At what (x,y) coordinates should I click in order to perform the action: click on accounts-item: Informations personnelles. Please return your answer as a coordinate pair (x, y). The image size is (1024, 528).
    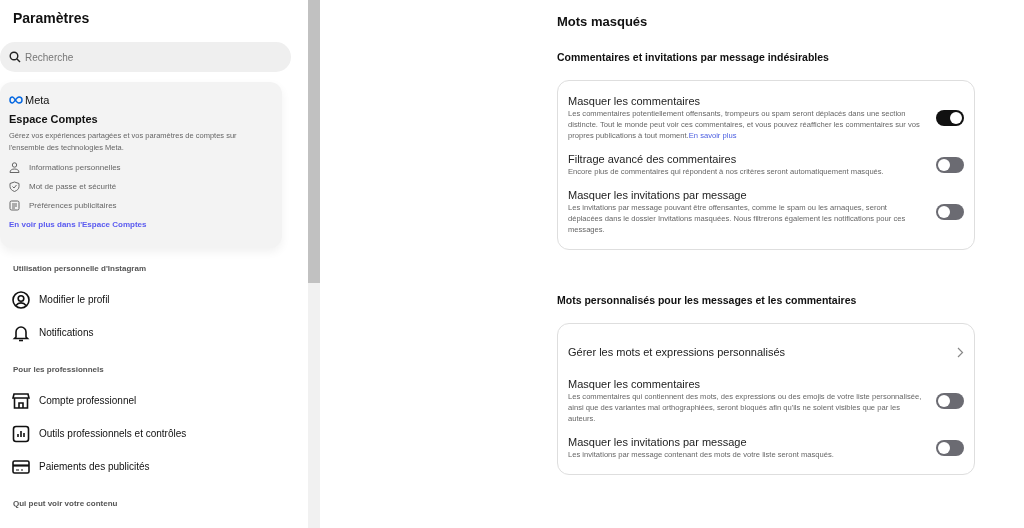
    Looking at the image, I should click on (75, 167).